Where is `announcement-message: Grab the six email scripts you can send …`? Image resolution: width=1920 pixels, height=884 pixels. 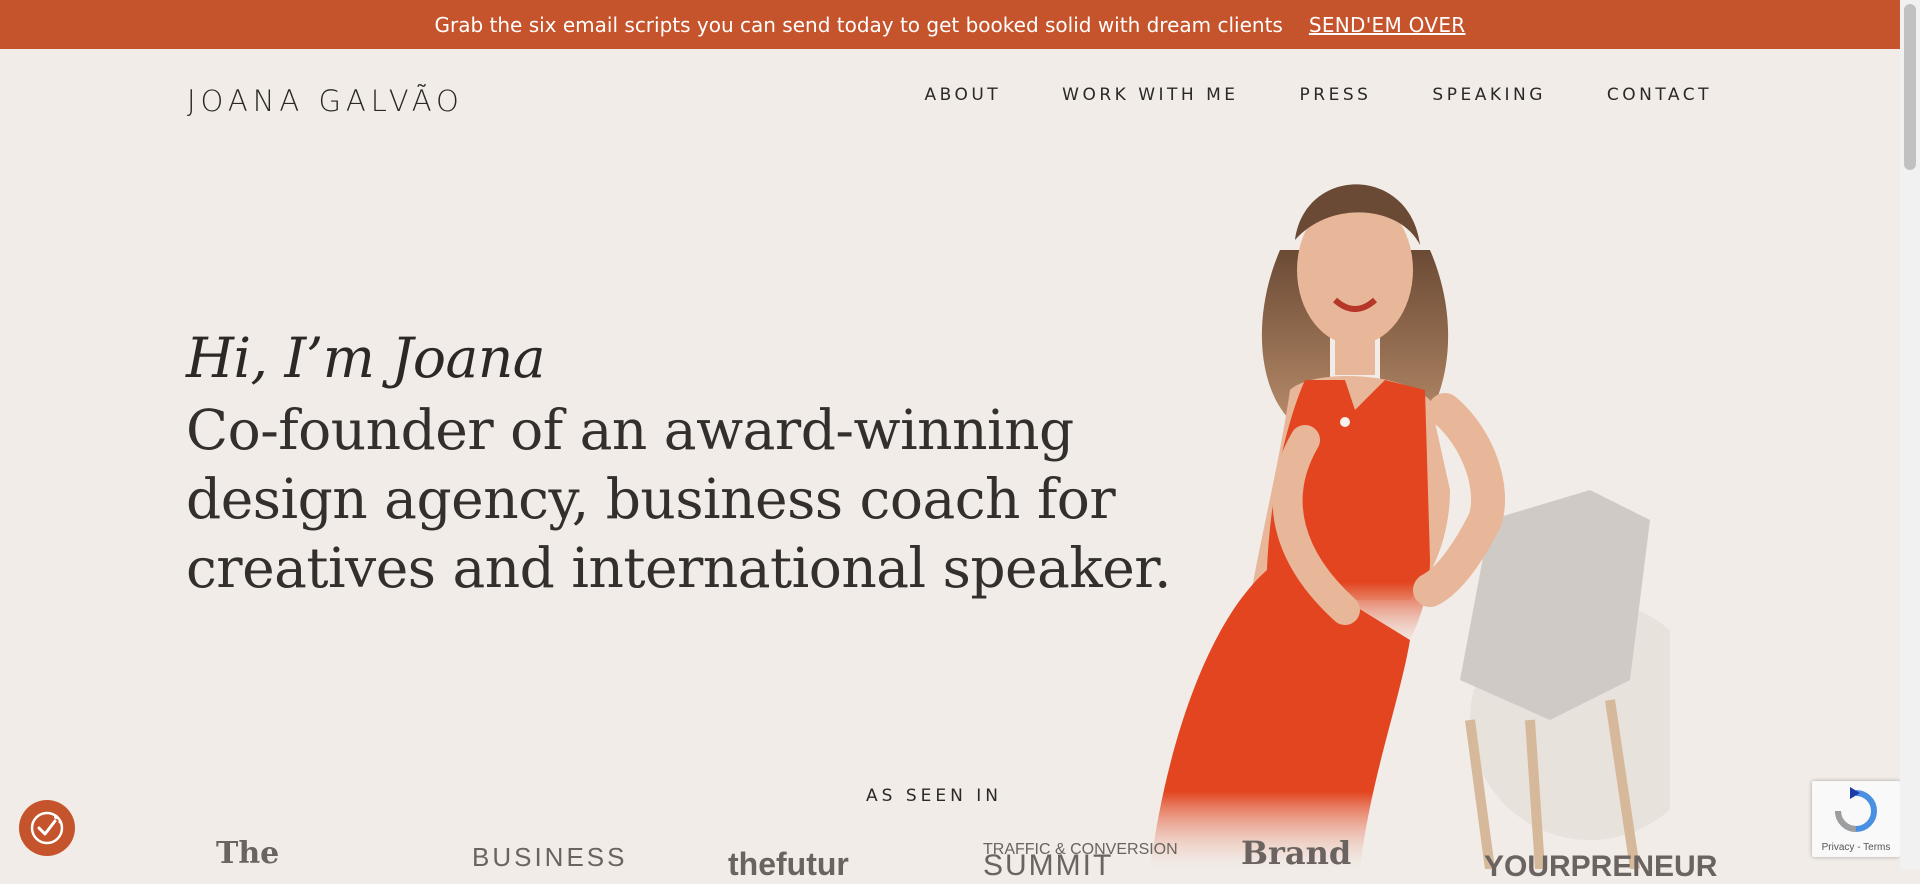
announcement-message: Grab the six email scripts you can send … is located at coordinates (858, 24).